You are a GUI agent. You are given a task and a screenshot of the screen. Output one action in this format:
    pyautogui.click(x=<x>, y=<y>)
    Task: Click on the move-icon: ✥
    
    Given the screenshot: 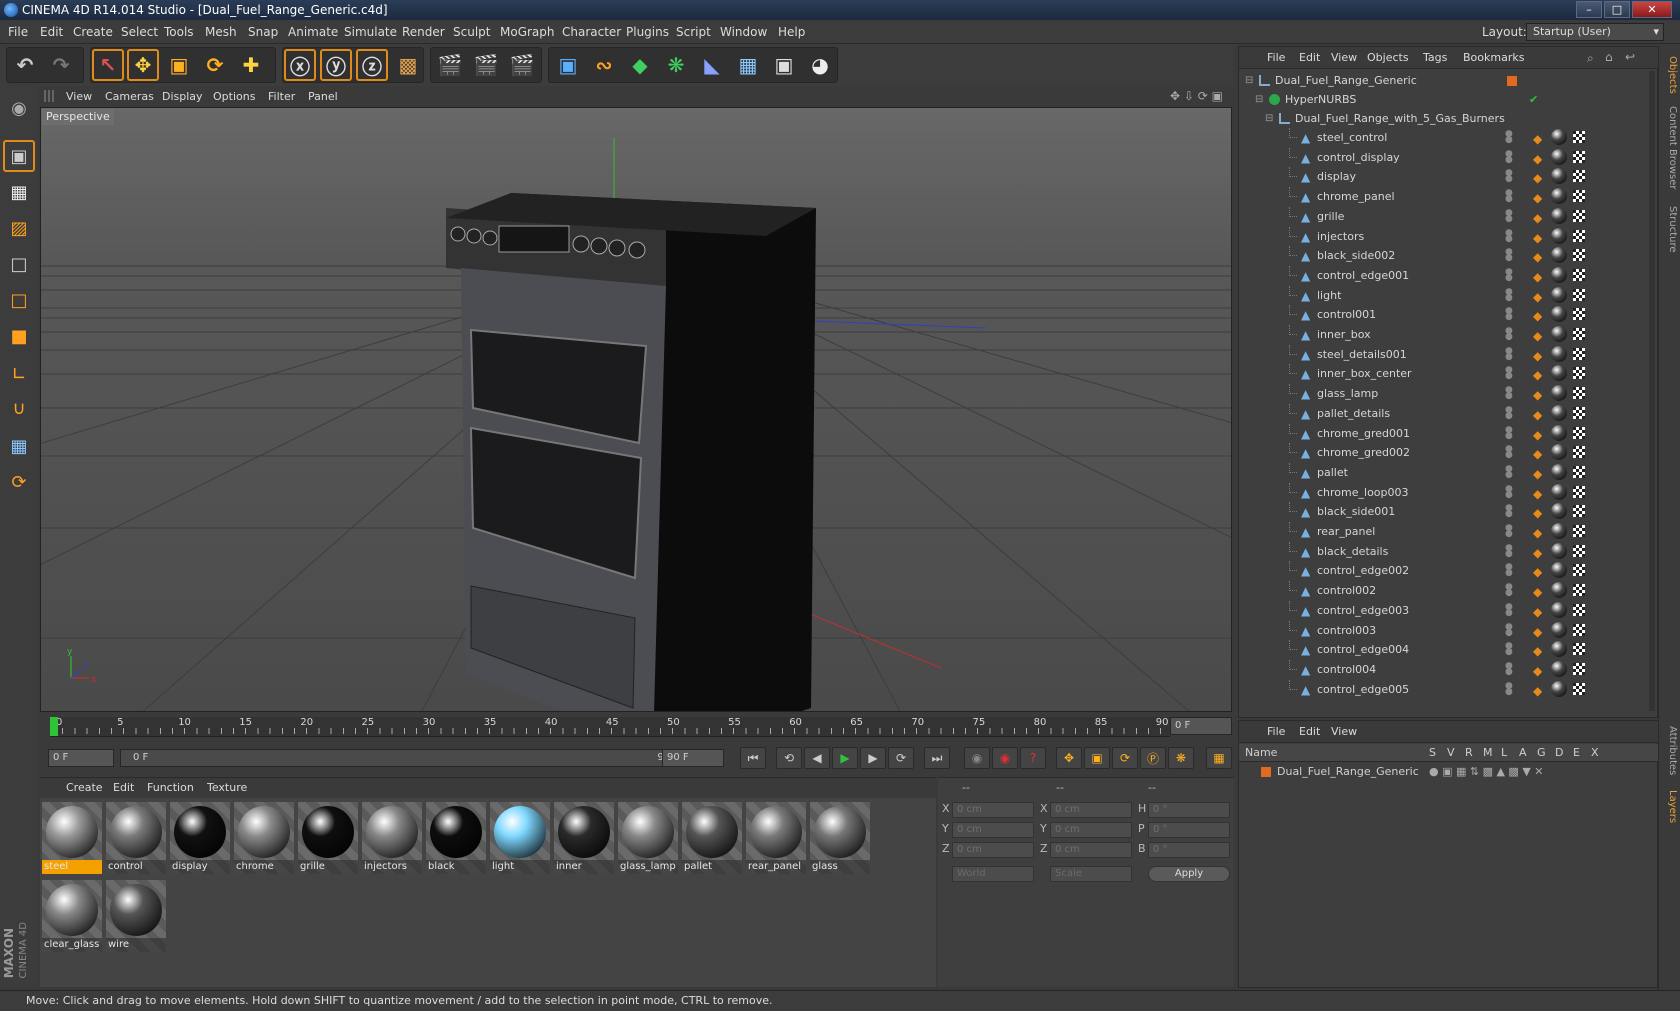 What is the action you would take?
    pyautogui.click(x=143, y=65)
    